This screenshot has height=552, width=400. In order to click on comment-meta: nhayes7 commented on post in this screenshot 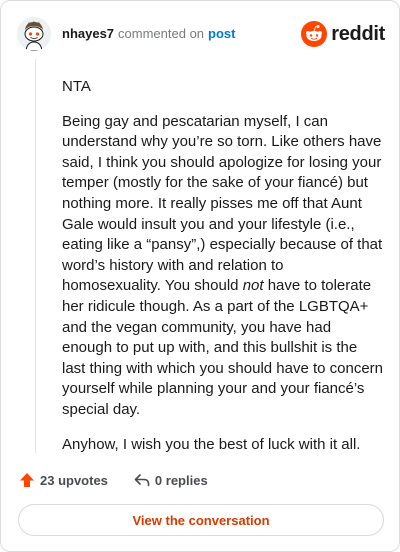, I will do `click(149, 34)`.